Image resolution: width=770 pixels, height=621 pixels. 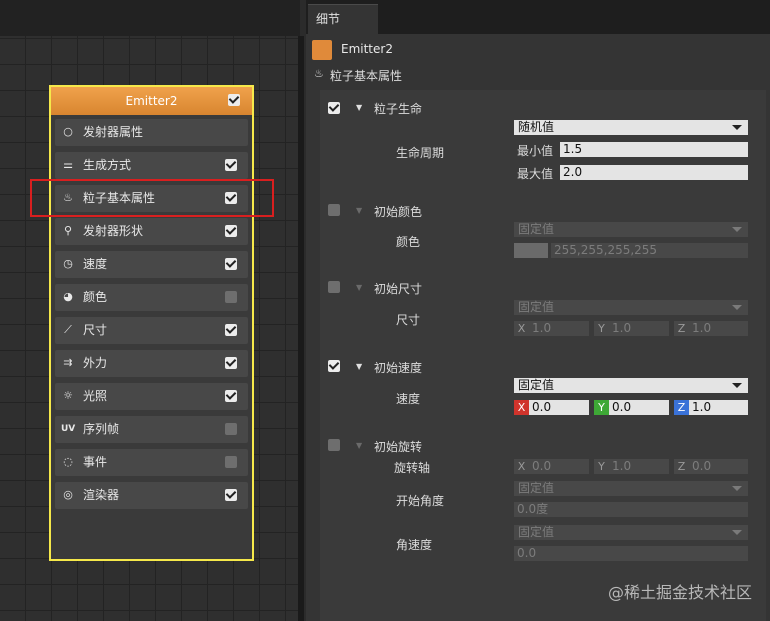 I want to click on color-value-input: 255,255,255,255, so click(x=649, y=250).